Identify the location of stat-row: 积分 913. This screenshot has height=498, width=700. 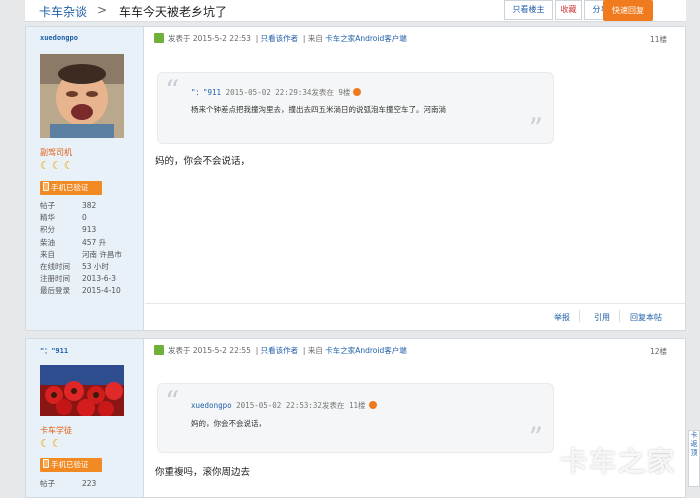
(68, 230).